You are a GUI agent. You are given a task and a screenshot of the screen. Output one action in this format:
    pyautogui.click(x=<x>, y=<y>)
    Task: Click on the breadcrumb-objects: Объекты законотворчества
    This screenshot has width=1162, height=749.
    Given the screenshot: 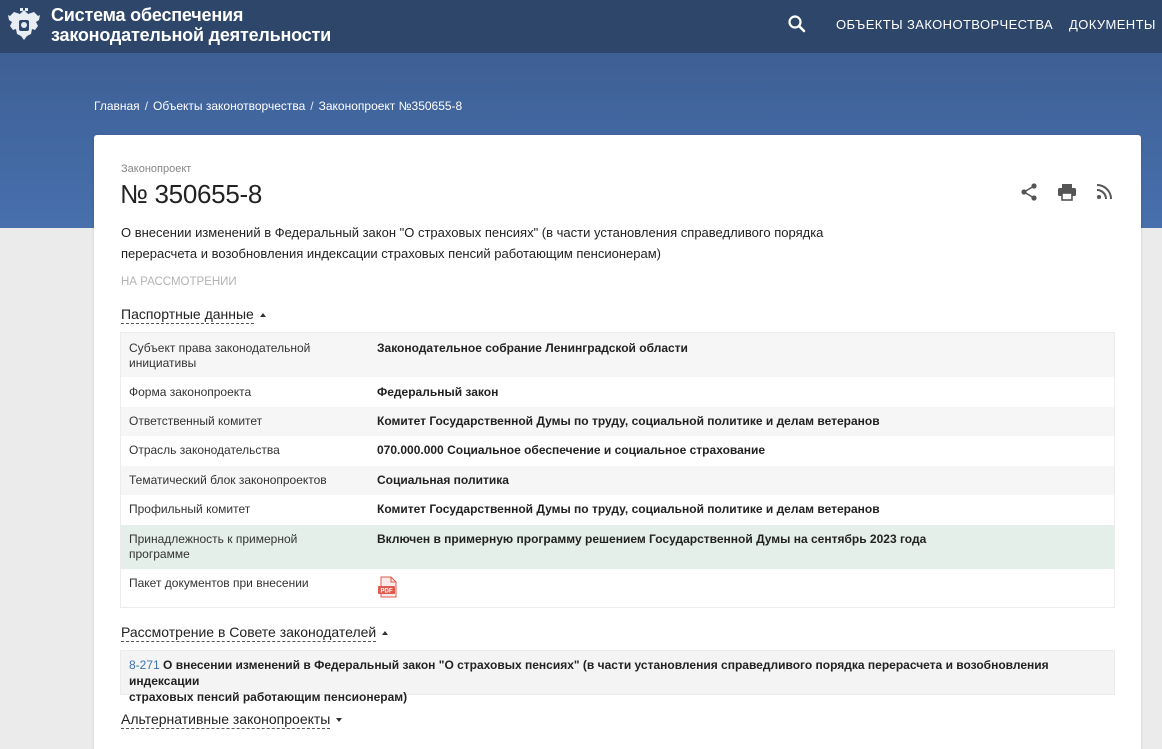 What is the action you would take?
    pyautogui.click(x=229, y=106)
    